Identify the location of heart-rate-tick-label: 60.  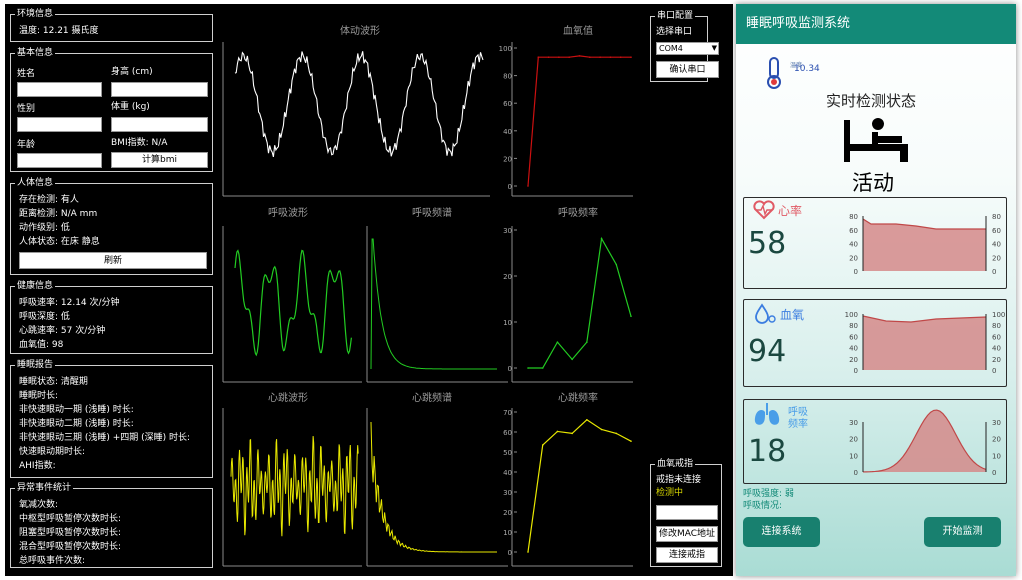
(507, 433).